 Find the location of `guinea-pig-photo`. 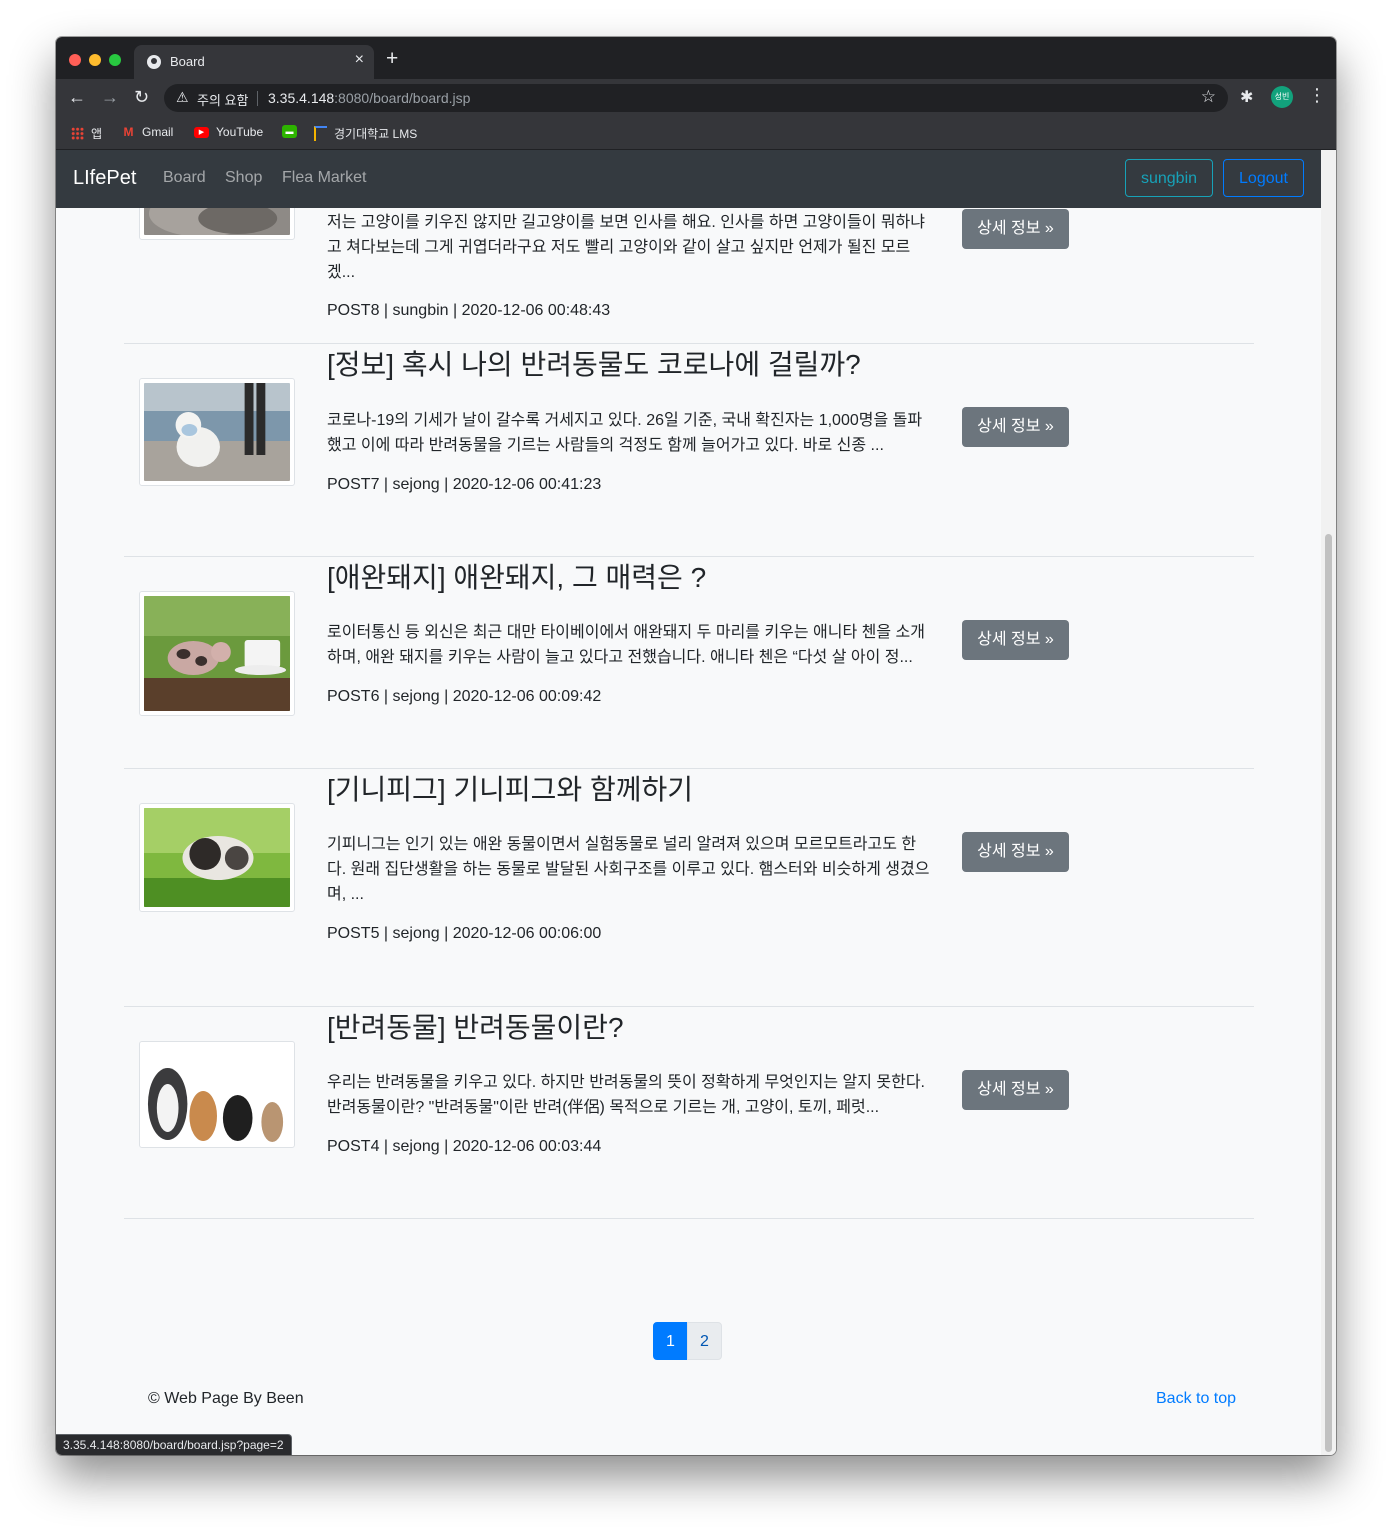

guinea-pig-photo is located at coordinates (217, 857).